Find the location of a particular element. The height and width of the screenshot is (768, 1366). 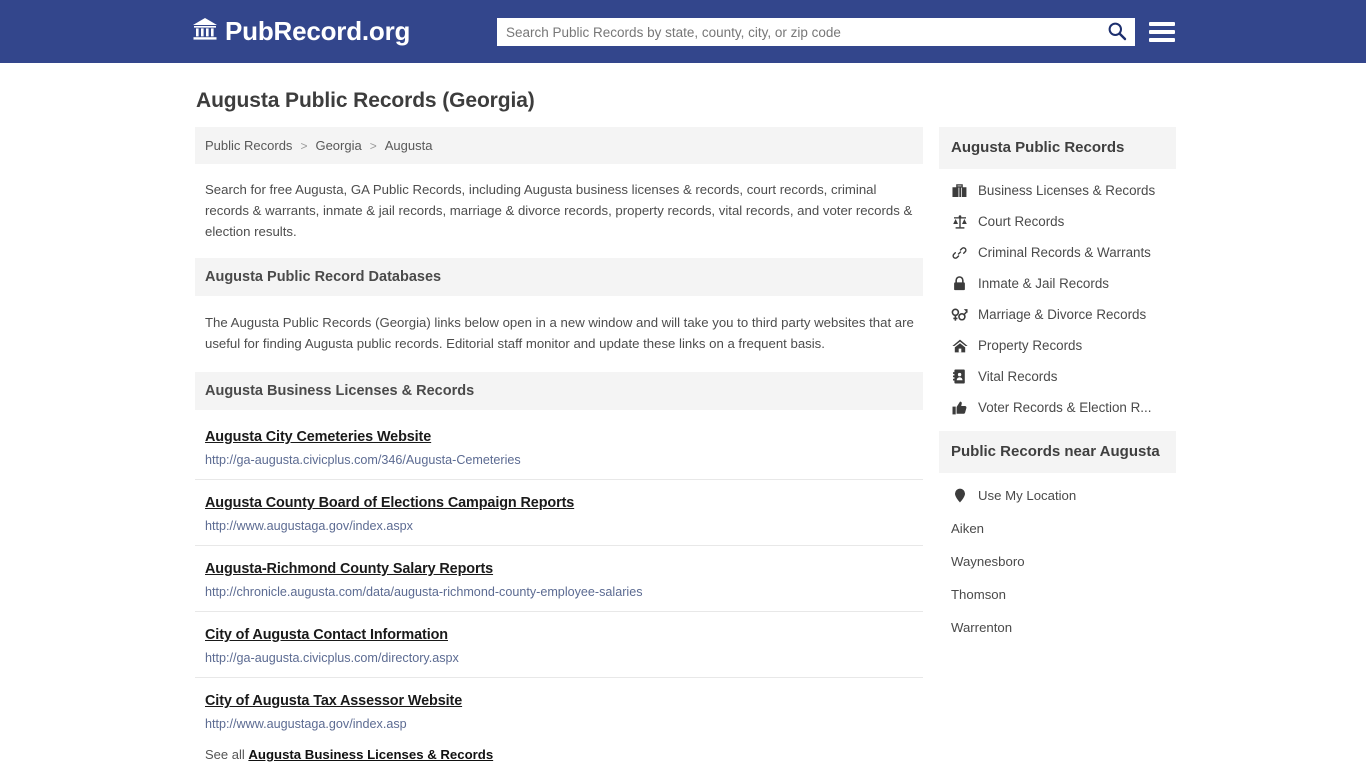

record-link-title: City of Augusta Tax Assessor Website is located at coordinates (333, 701).